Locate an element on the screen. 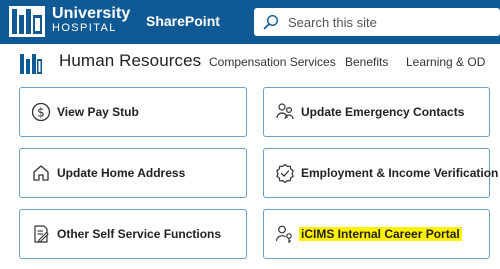 The image size is (500, 269). search-input is located at coordinates (388, 22).